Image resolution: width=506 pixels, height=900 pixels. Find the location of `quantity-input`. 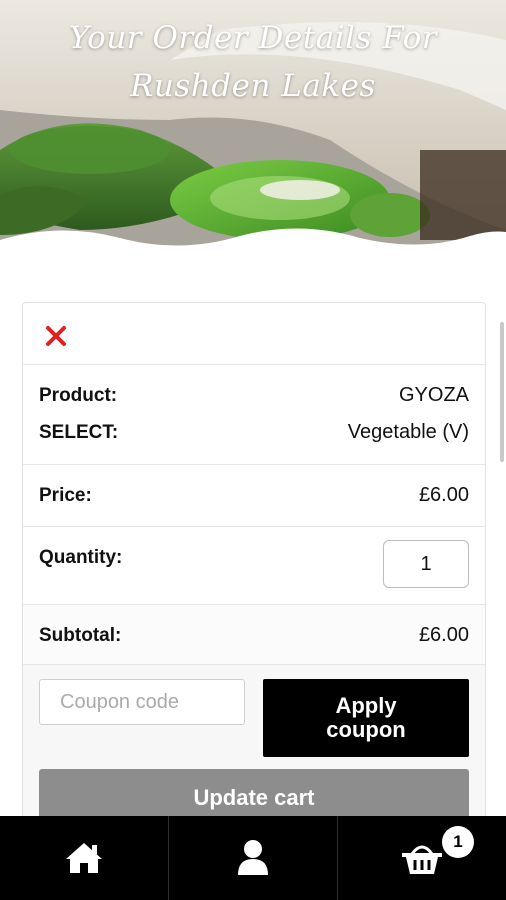

quantity-input is located at coordinates (426, 564).